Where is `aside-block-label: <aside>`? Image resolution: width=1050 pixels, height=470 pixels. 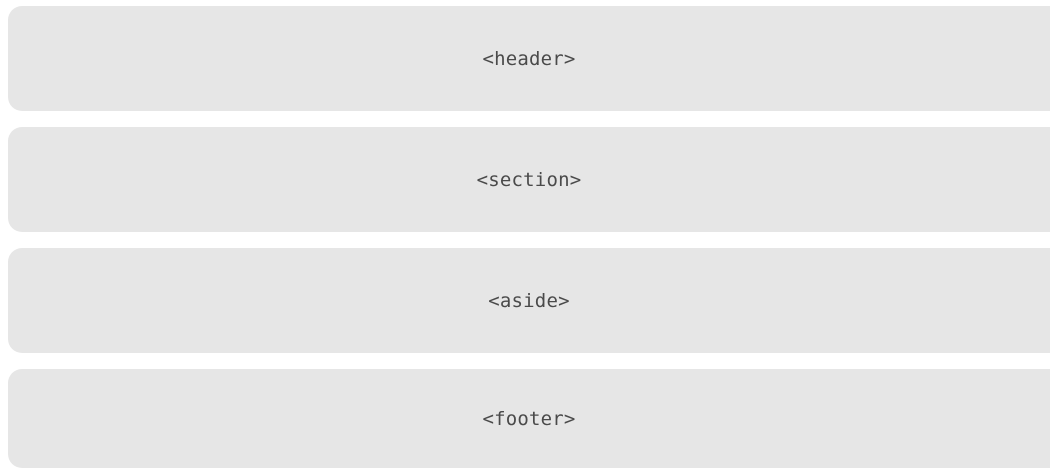
aside-block-label: <aside> is located at coordinates (529, 300).